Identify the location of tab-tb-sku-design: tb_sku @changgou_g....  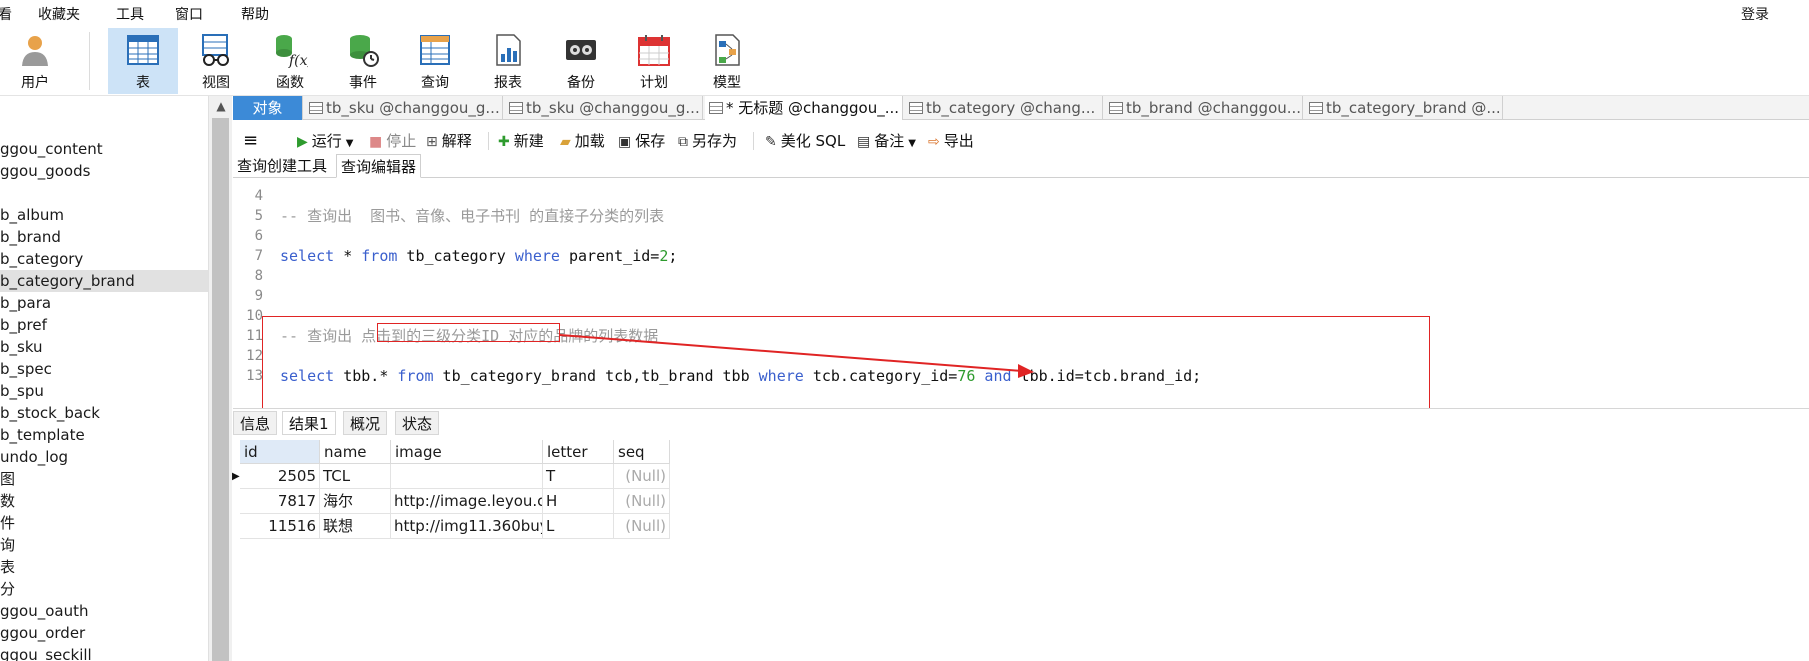
(604, 108).